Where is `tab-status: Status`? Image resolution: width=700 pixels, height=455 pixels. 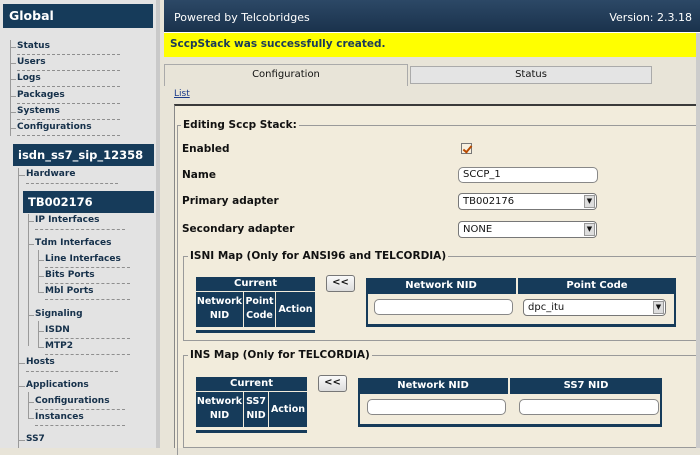 tab-status: Status is located at coordinates (531, 75).